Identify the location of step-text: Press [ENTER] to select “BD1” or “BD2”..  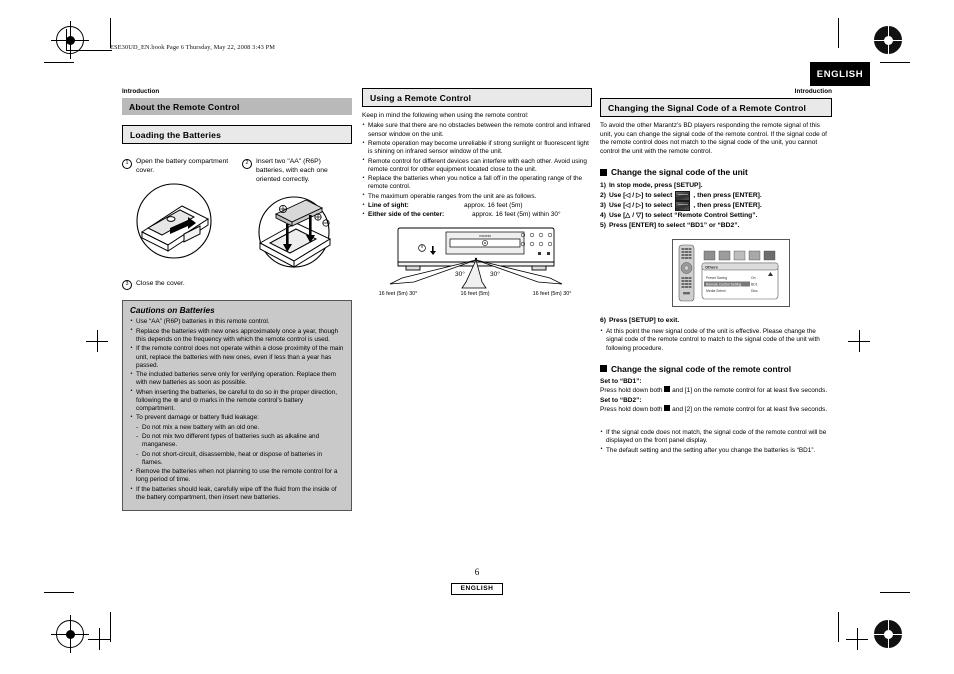
(674, 225).